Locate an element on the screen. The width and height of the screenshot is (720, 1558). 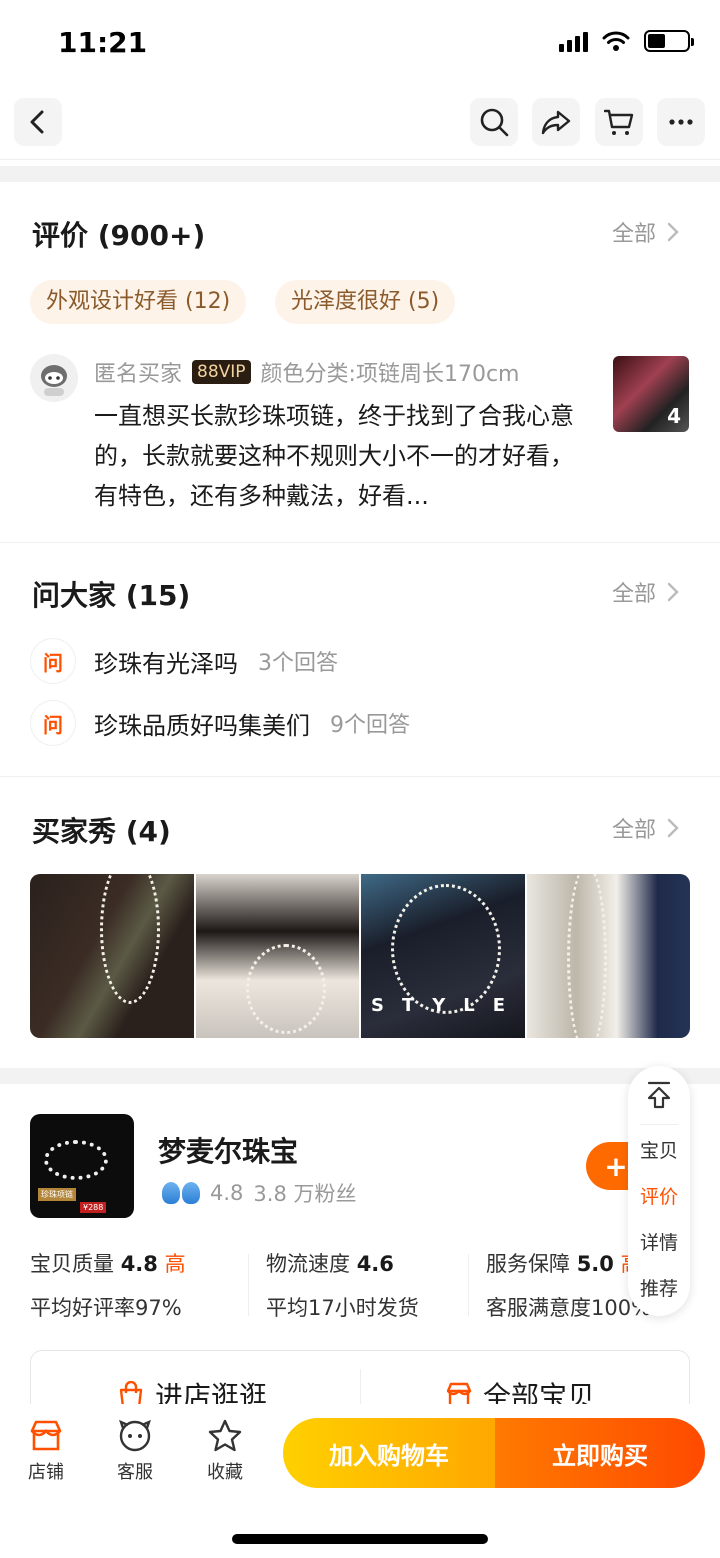
share-icon is located at coordinates (556, 122).